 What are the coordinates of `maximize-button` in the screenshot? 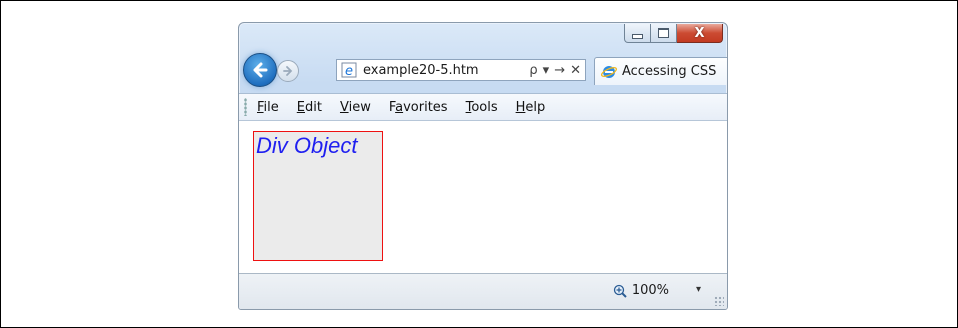 It's located at (664, 33).